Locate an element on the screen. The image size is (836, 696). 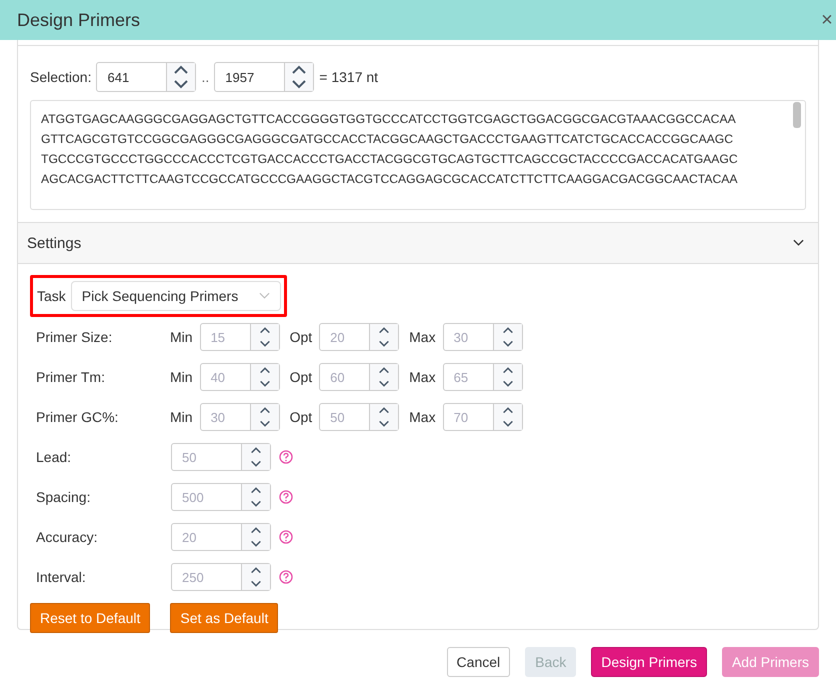
row-label: Primer GC%: is located at coordinates (78, 417).